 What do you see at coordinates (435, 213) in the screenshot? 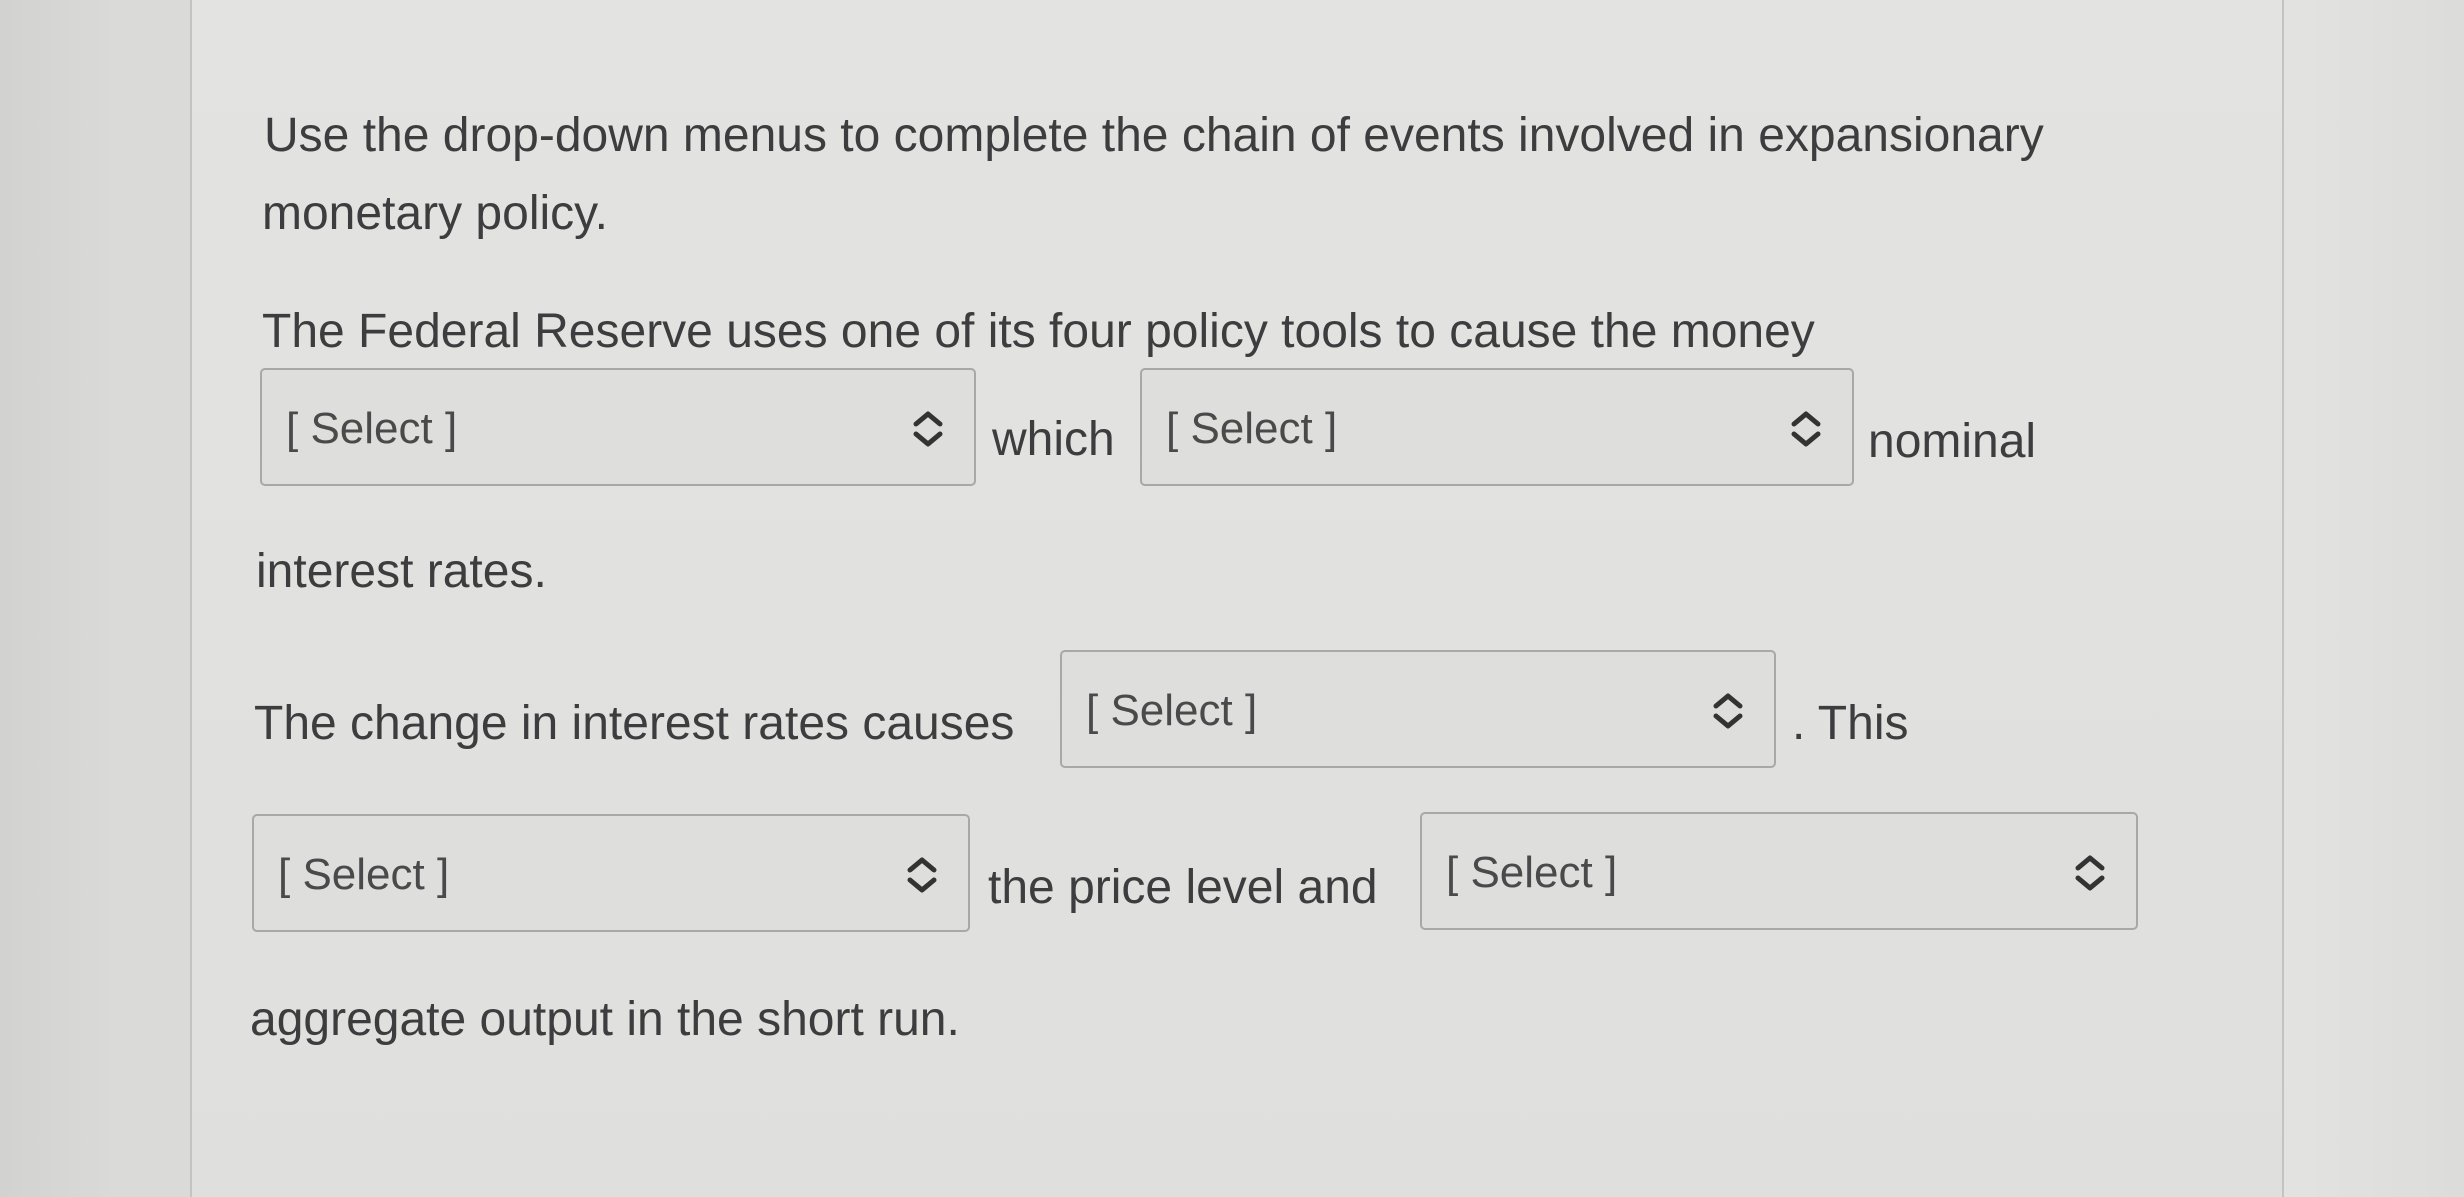
I see `instruction-line-2: monetary policy.` at bounding box center [435, 213].